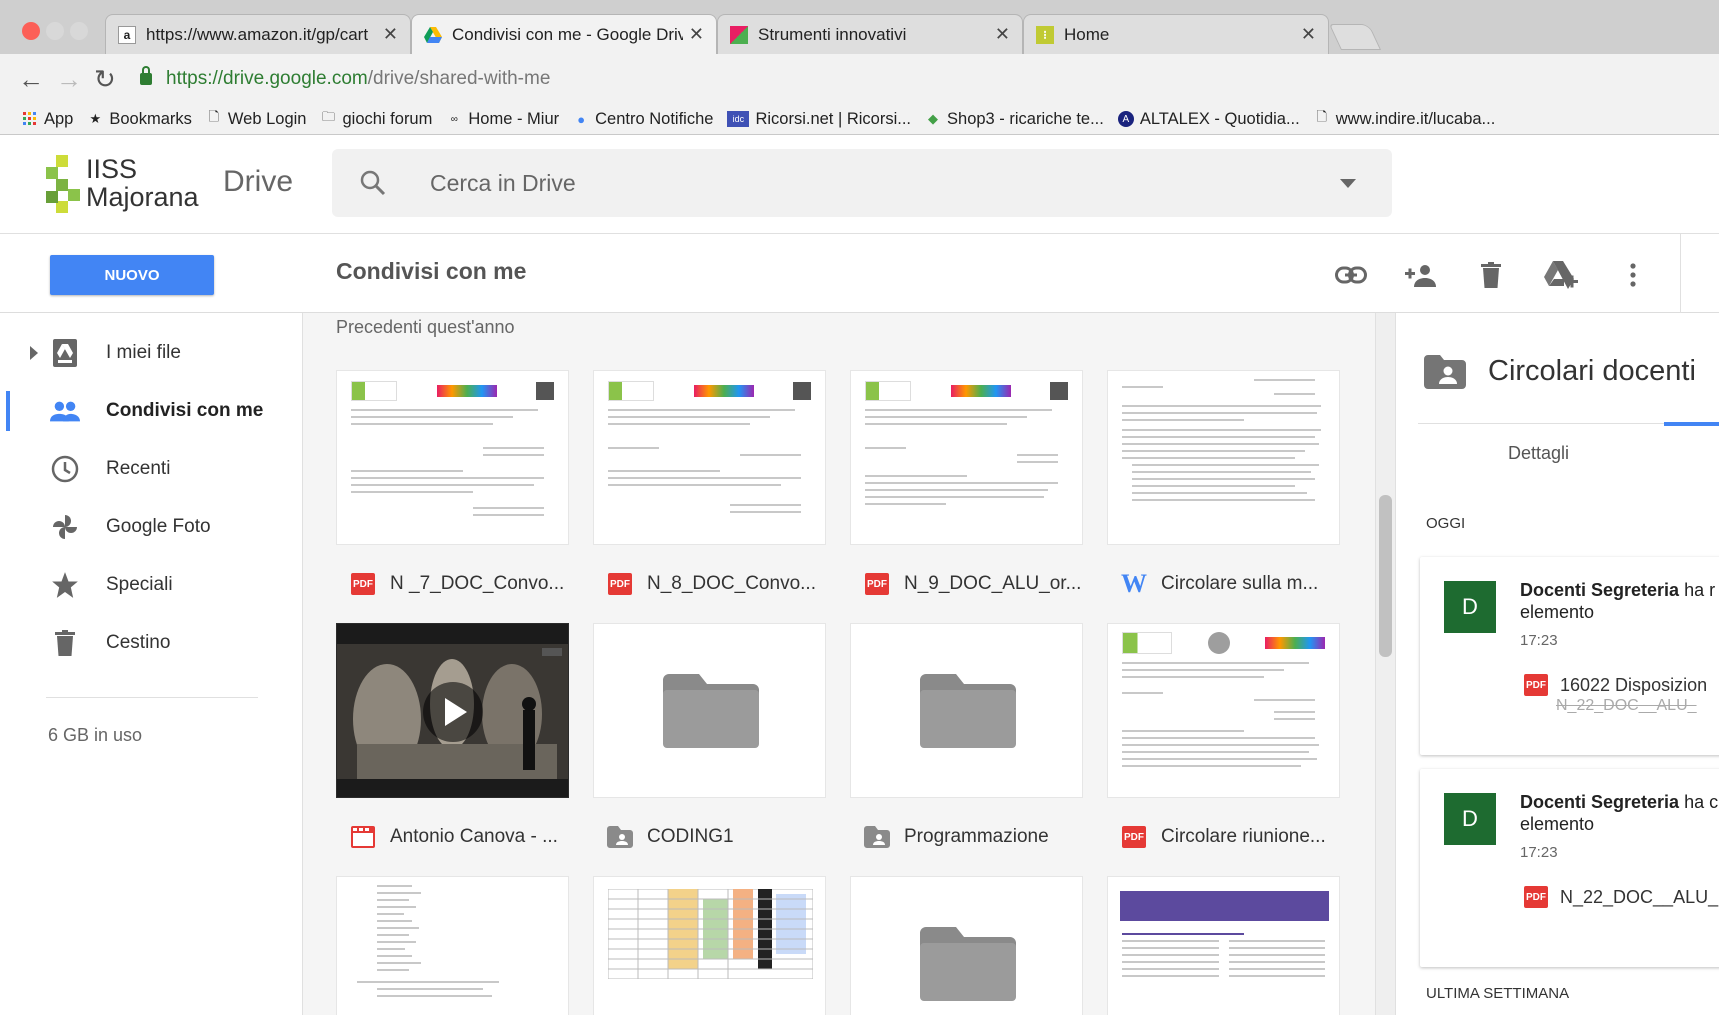  Describe the element at coordinates (1176, 34) in the screenshot. I see `browser-tab: ⁝ Home ✕` at that location.